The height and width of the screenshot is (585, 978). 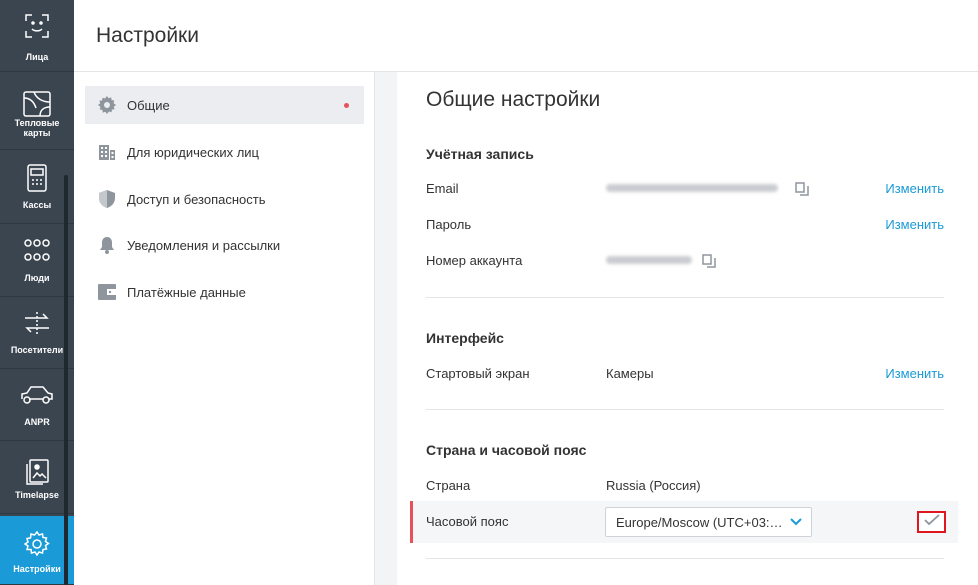 What do you see at coordinates (411, 522) in the screenshot?
I see `edit-marker` at bounding box center [411, 522].